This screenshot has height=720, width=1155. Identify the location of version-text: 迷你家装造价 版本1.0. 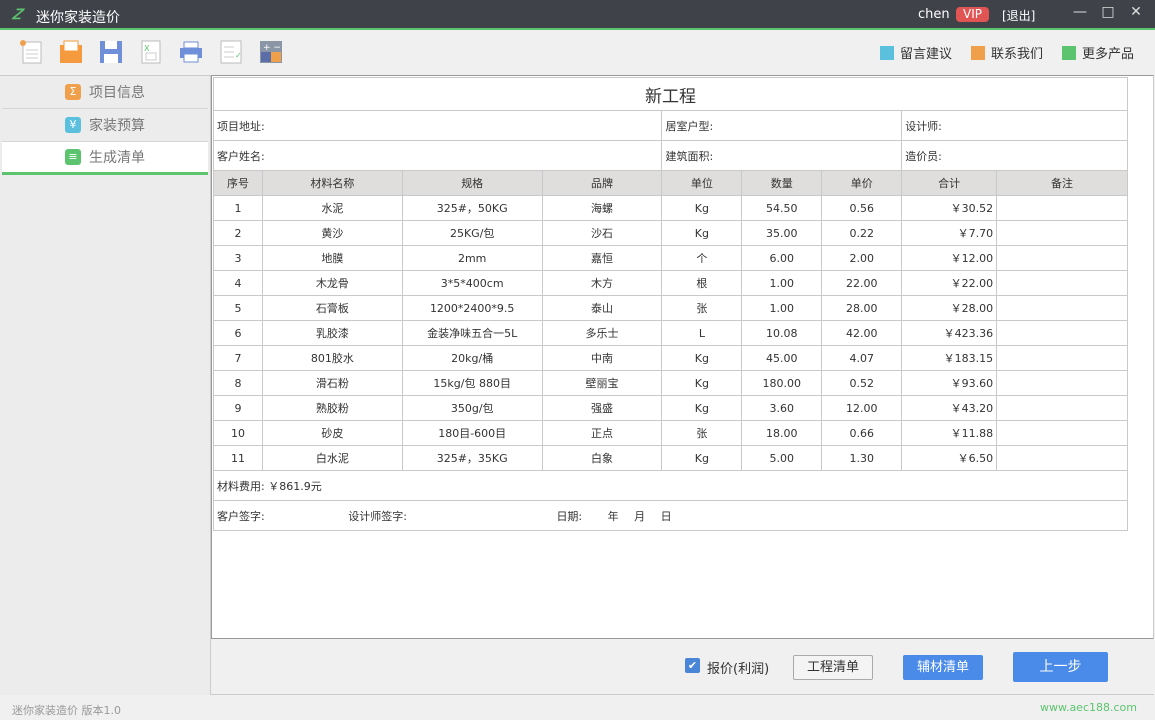
(66, 710).